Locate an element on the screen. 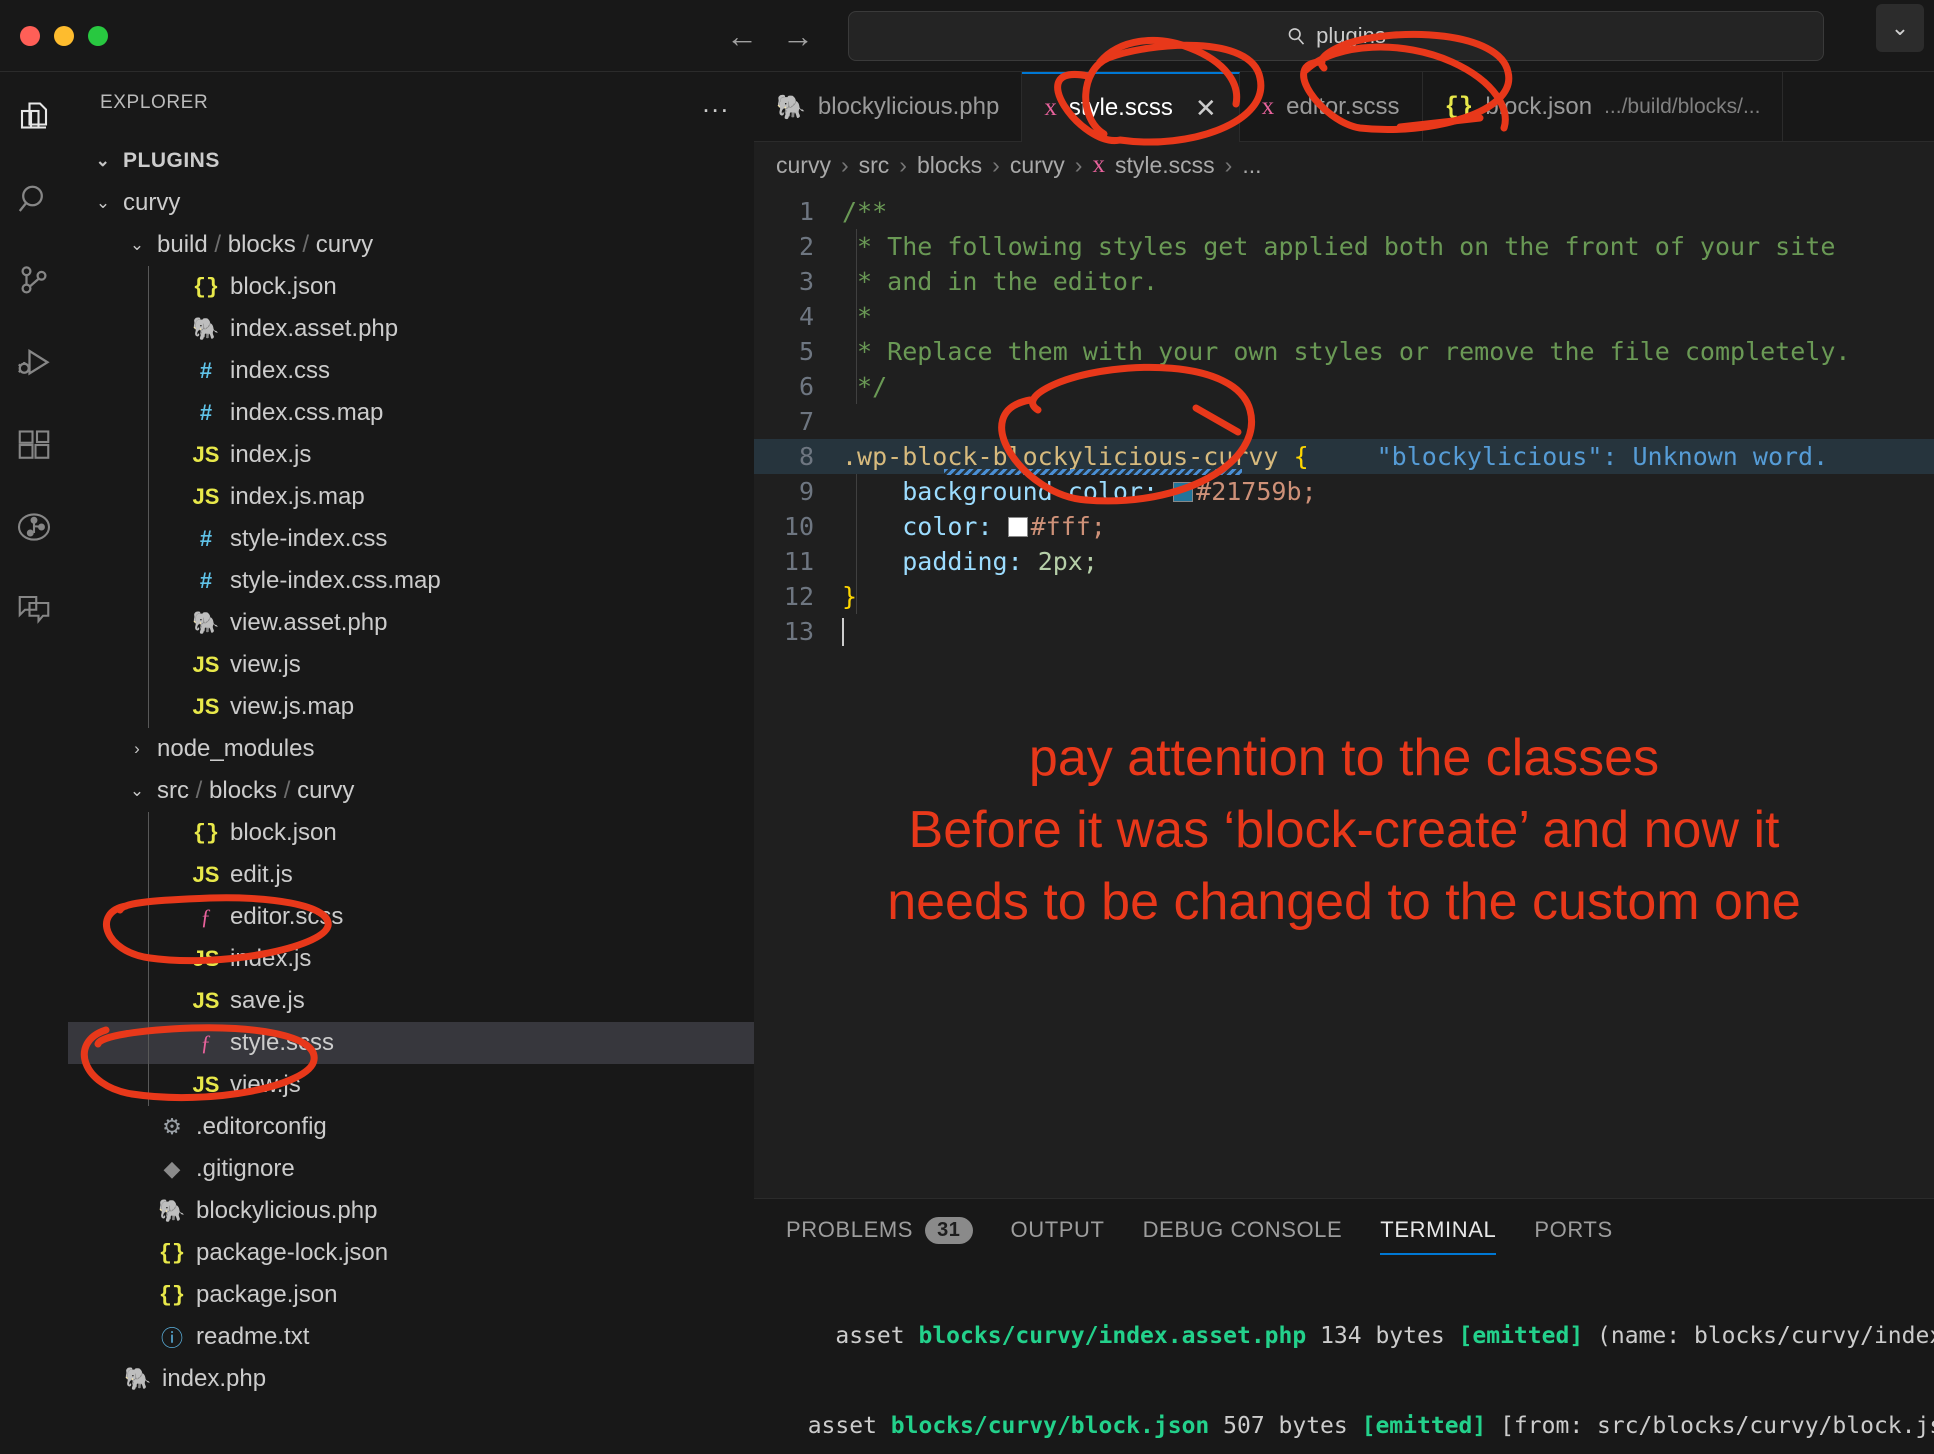  indent-guide is located at coordinates (148, 539).